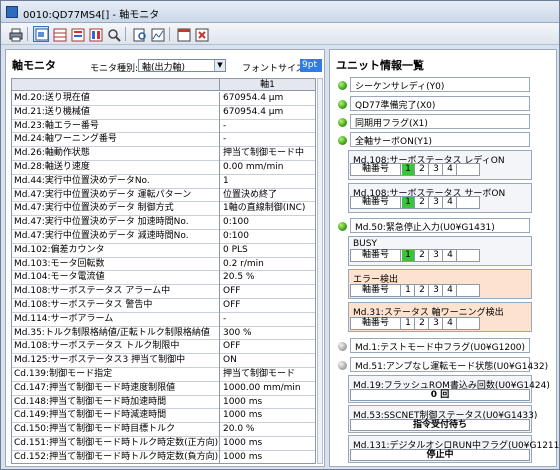  Describe the element at coordinates (440, 84) in the screenshot. I see `sequencer-ready-box: シーケンサレディ(Y0)` at that location.